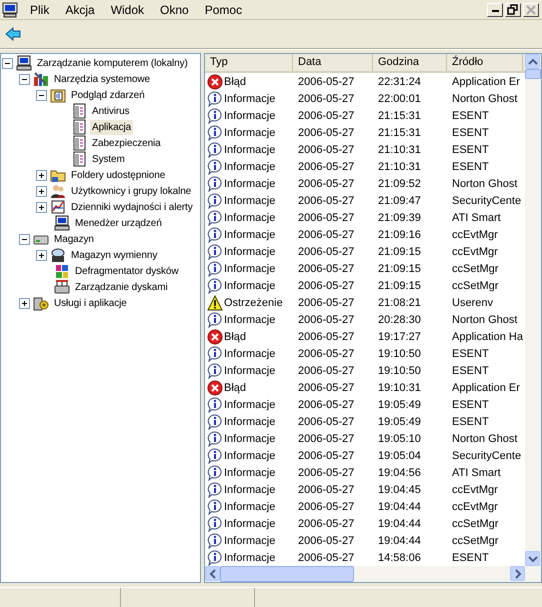  I want to click on tree-item: Menedżer urządzeń, so click(118, 223).